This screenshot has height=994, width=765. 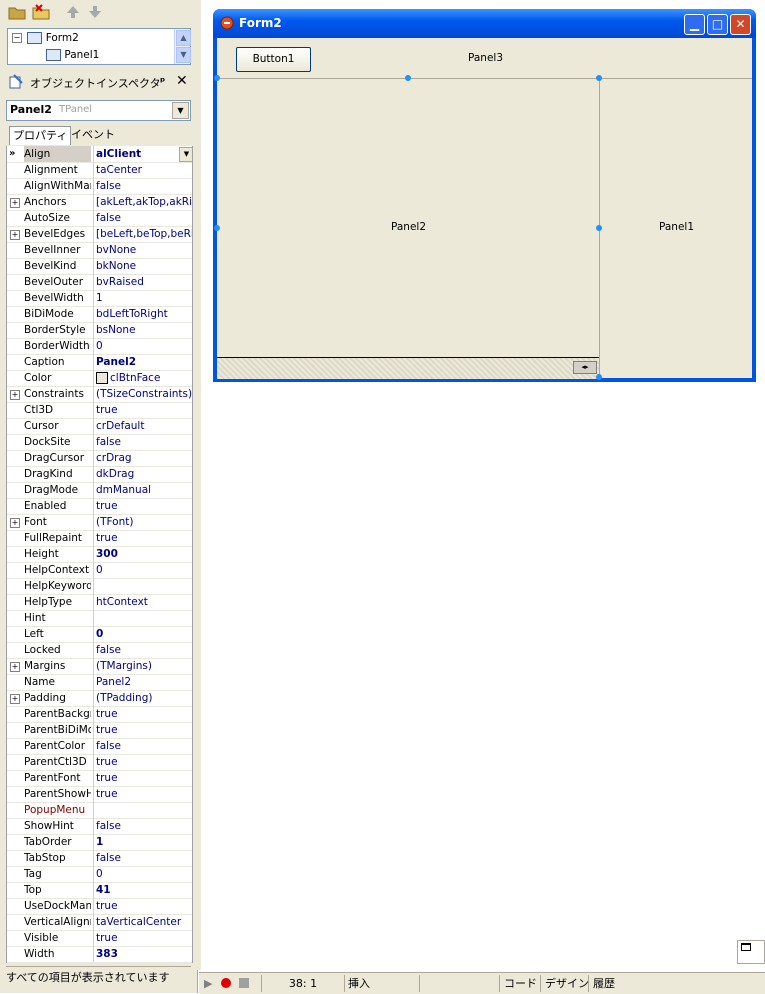 What do you see at coordinates (98, 110) in the screenshot?
I see `object-selector: Panel2 TPanel ▼` at bounding box center [98, 110].